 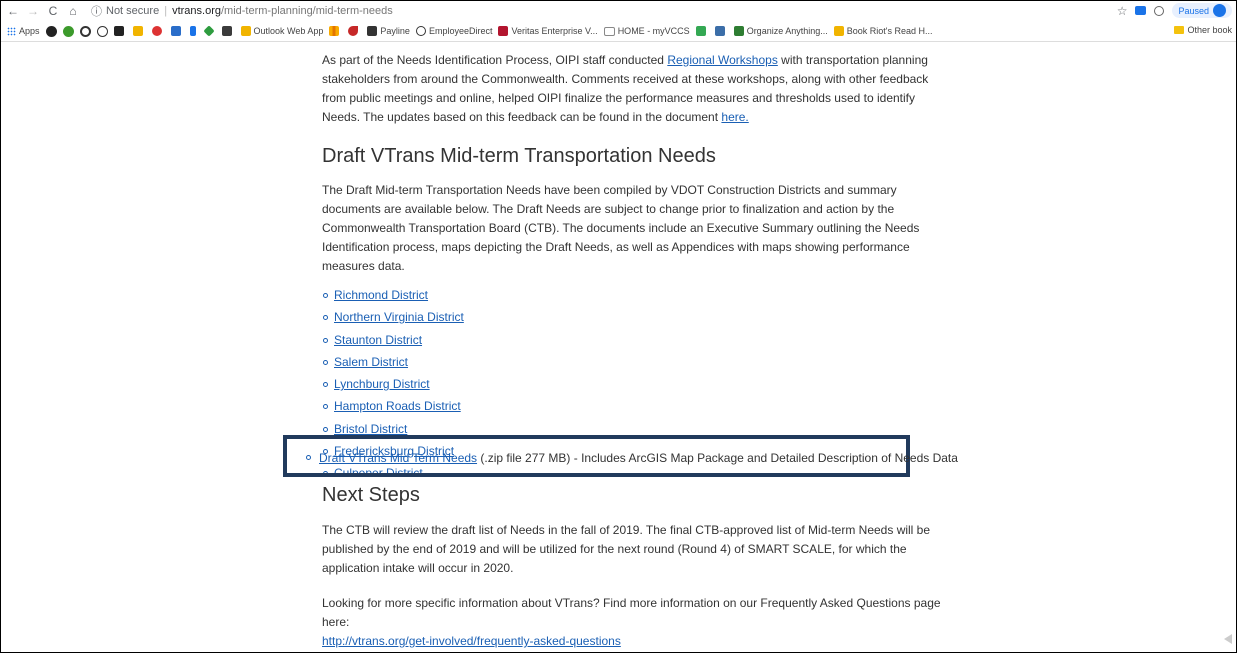 I want to click on list-item: Salem District, so click(x=634, y=364).